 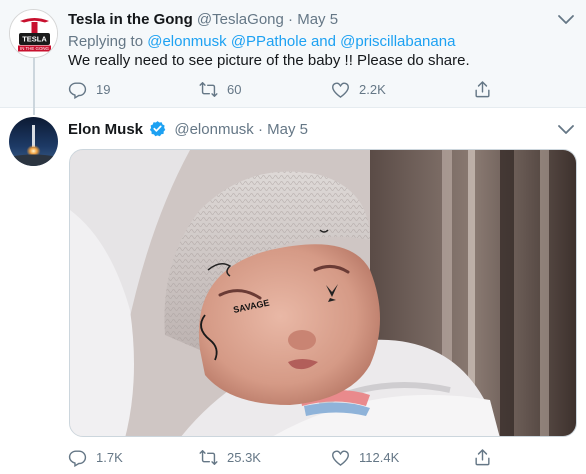 I want to click on reply-count: 19, so click(x=103, y=89).